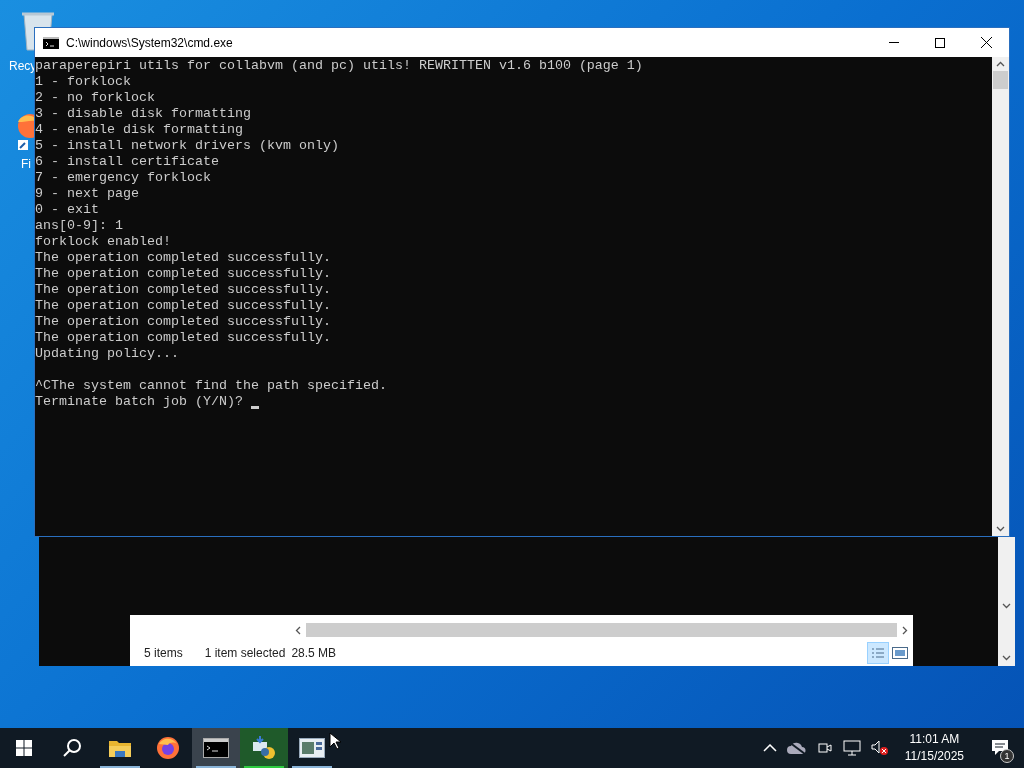 The image size is (1024, 768). What do you see at coordinates (79, 226) in the screenshot?
I see `console-line: ans[0-9]: 1` at bounding box center [79, 226].